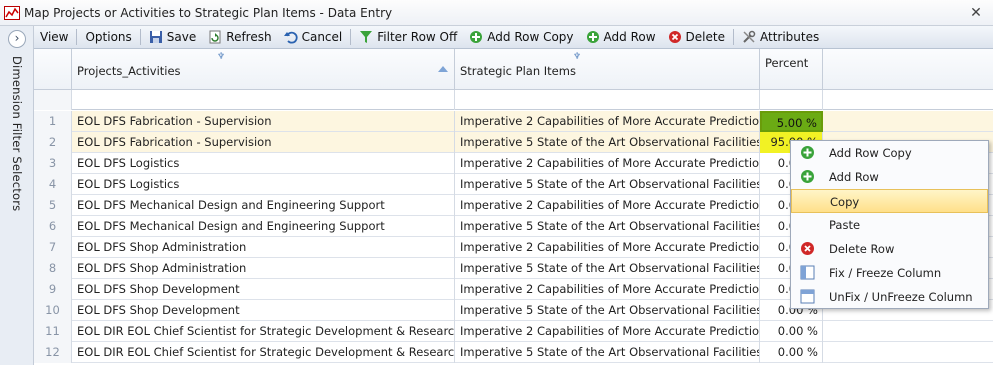 The image size is (993, 365). I want to click on menu-item-unfreeze-column: UnFix / UnFreeze Column, so click(889, 297).